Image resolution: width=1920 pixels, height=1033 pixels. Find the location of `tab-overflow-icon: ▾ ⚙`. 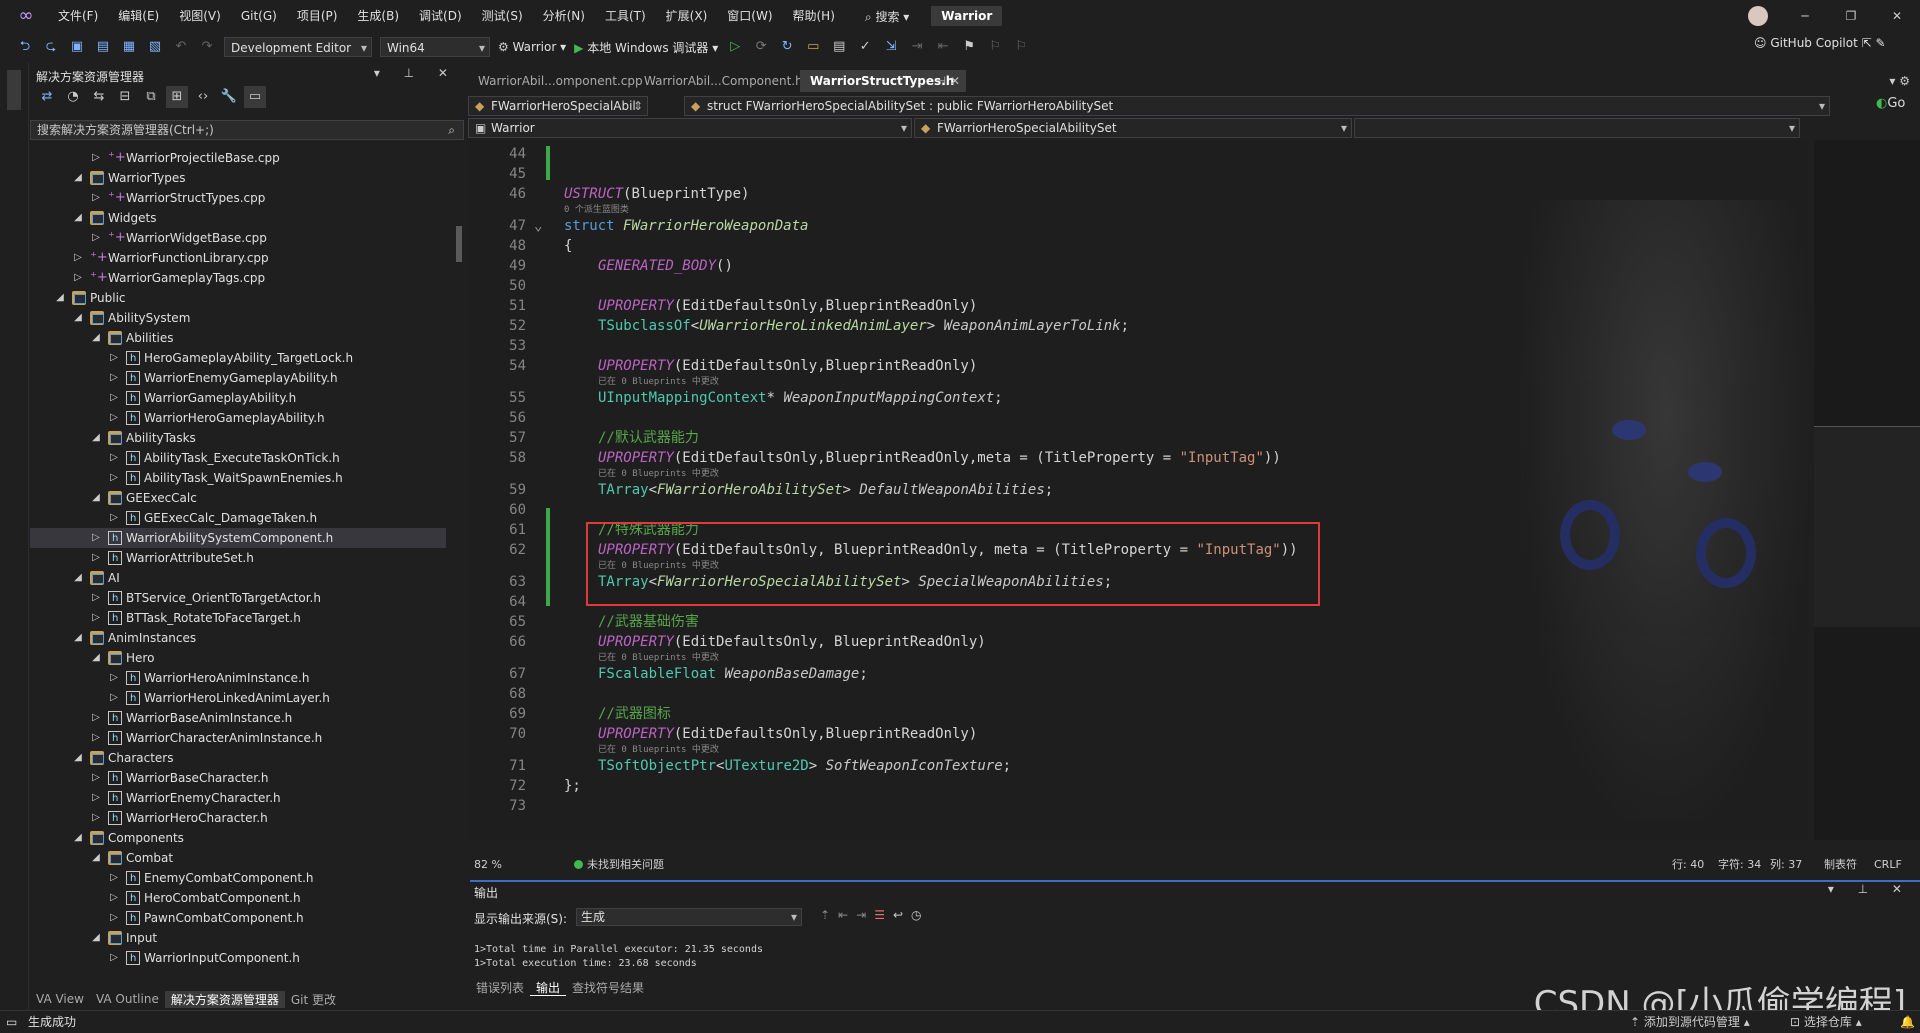

tab-overflow-icon: ▾ ⚙ is located at coordinates (1899, 81).